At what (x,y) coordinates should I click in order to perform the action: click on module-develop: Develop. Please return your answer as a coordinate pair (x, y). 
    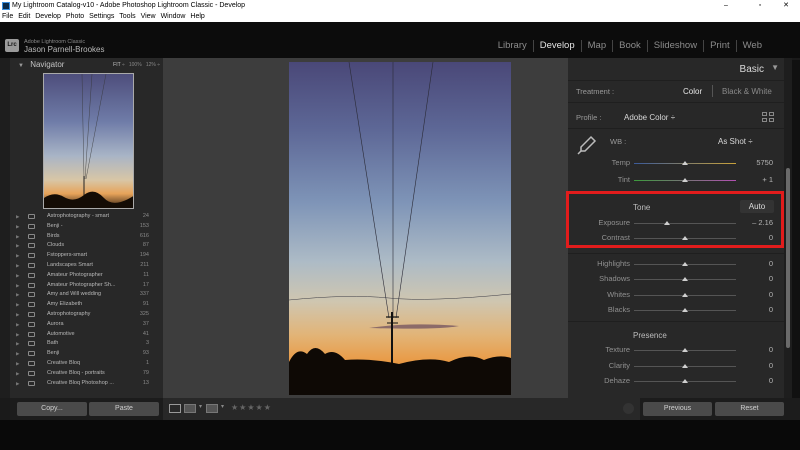
    Looking at the image, I should click on (558, 46).